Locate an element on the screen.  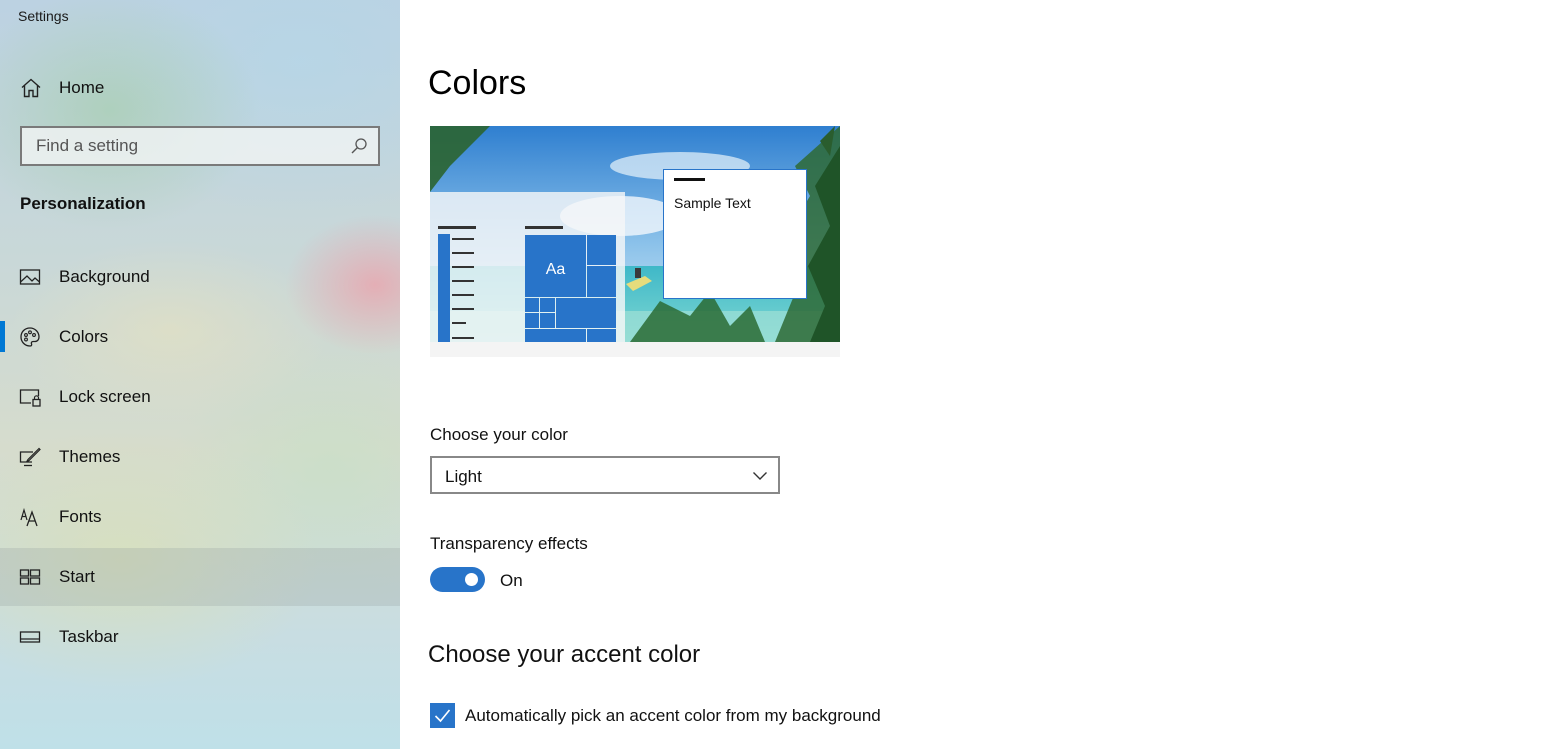
choose-color-dropdown: Light is located at coordinates (605, 475).